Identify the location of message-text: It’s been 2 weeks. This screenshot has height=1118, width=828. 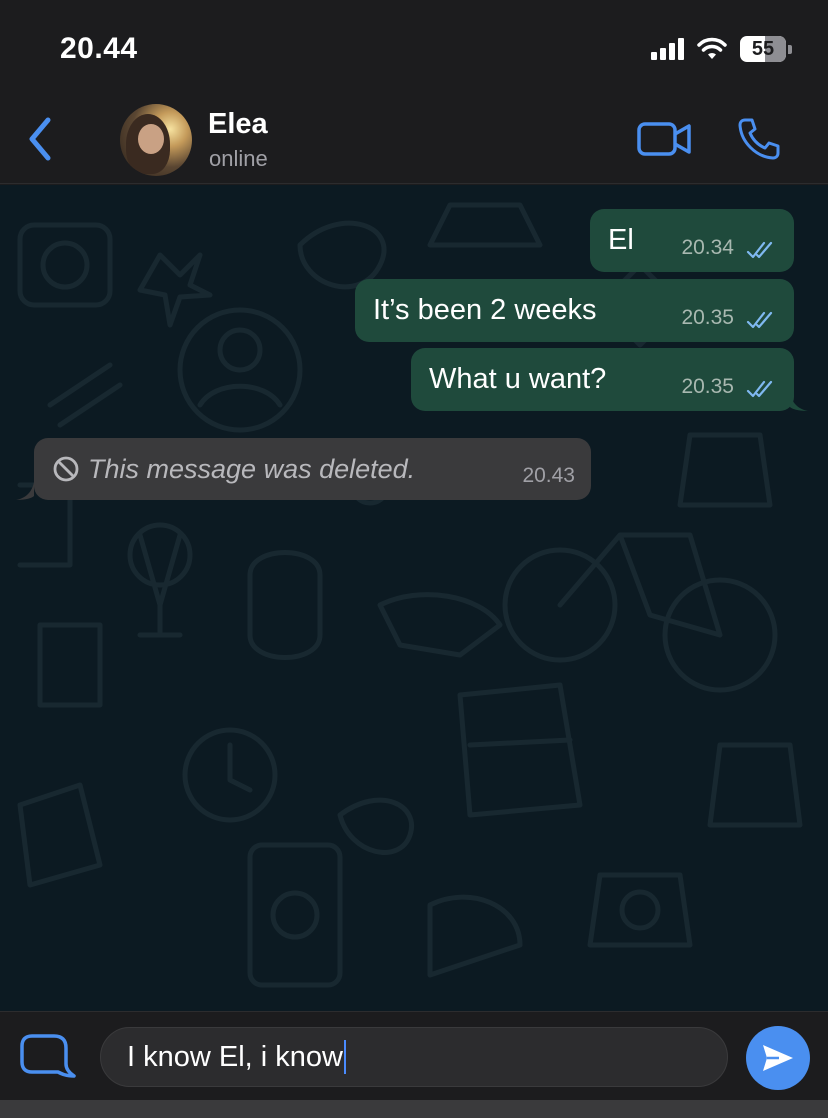
(485, 310).